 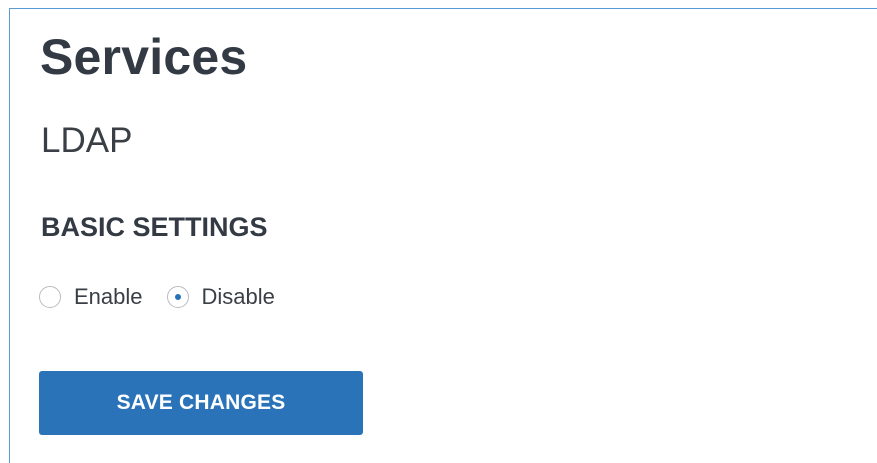 I want to click on radio-dot-icon, so click(x=177, y=297).